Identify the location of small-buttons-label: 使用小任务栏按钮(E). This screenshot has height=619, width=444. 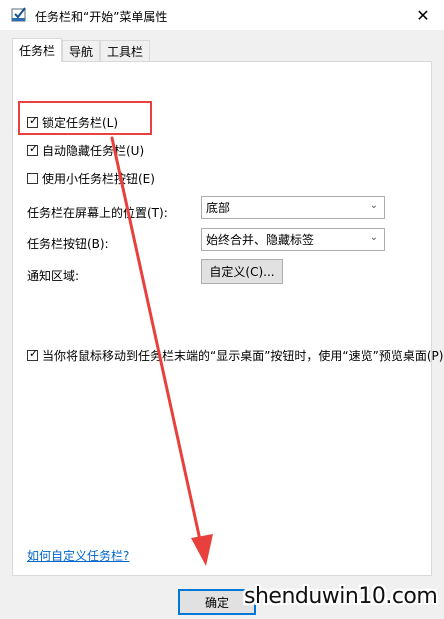
(98, 179).